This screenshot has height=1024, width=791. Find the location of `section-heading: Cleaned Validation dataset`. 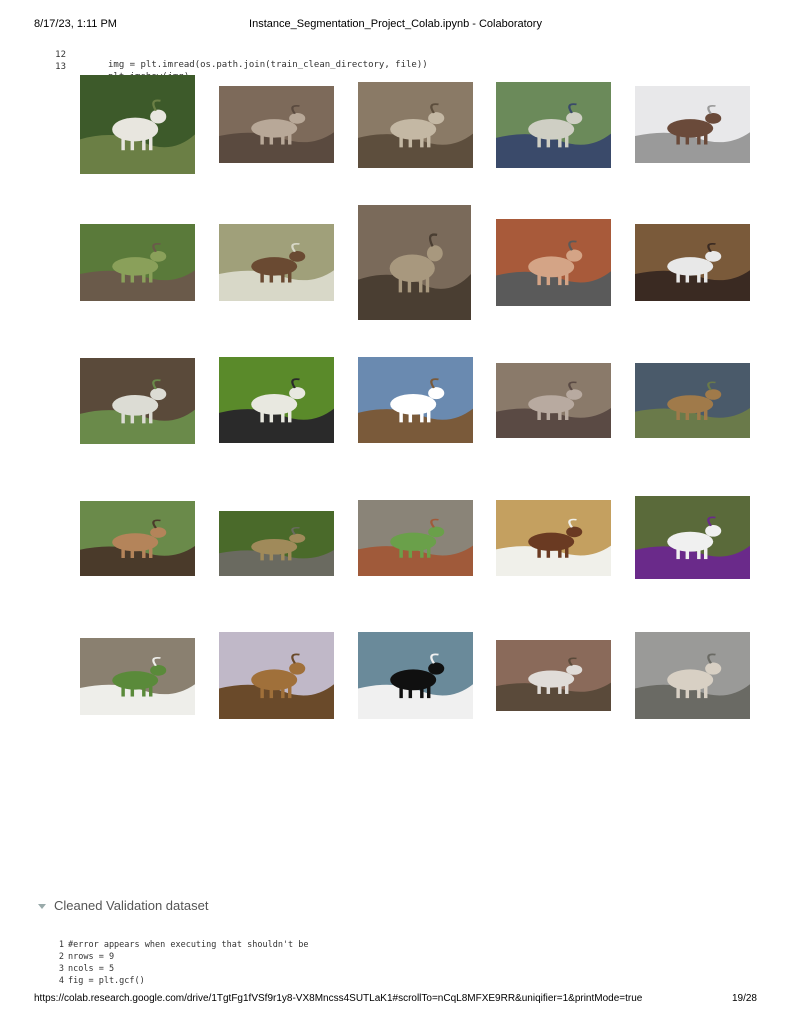

section-heading: Cleaned Validation dataset is located at coordinates (123, 905).